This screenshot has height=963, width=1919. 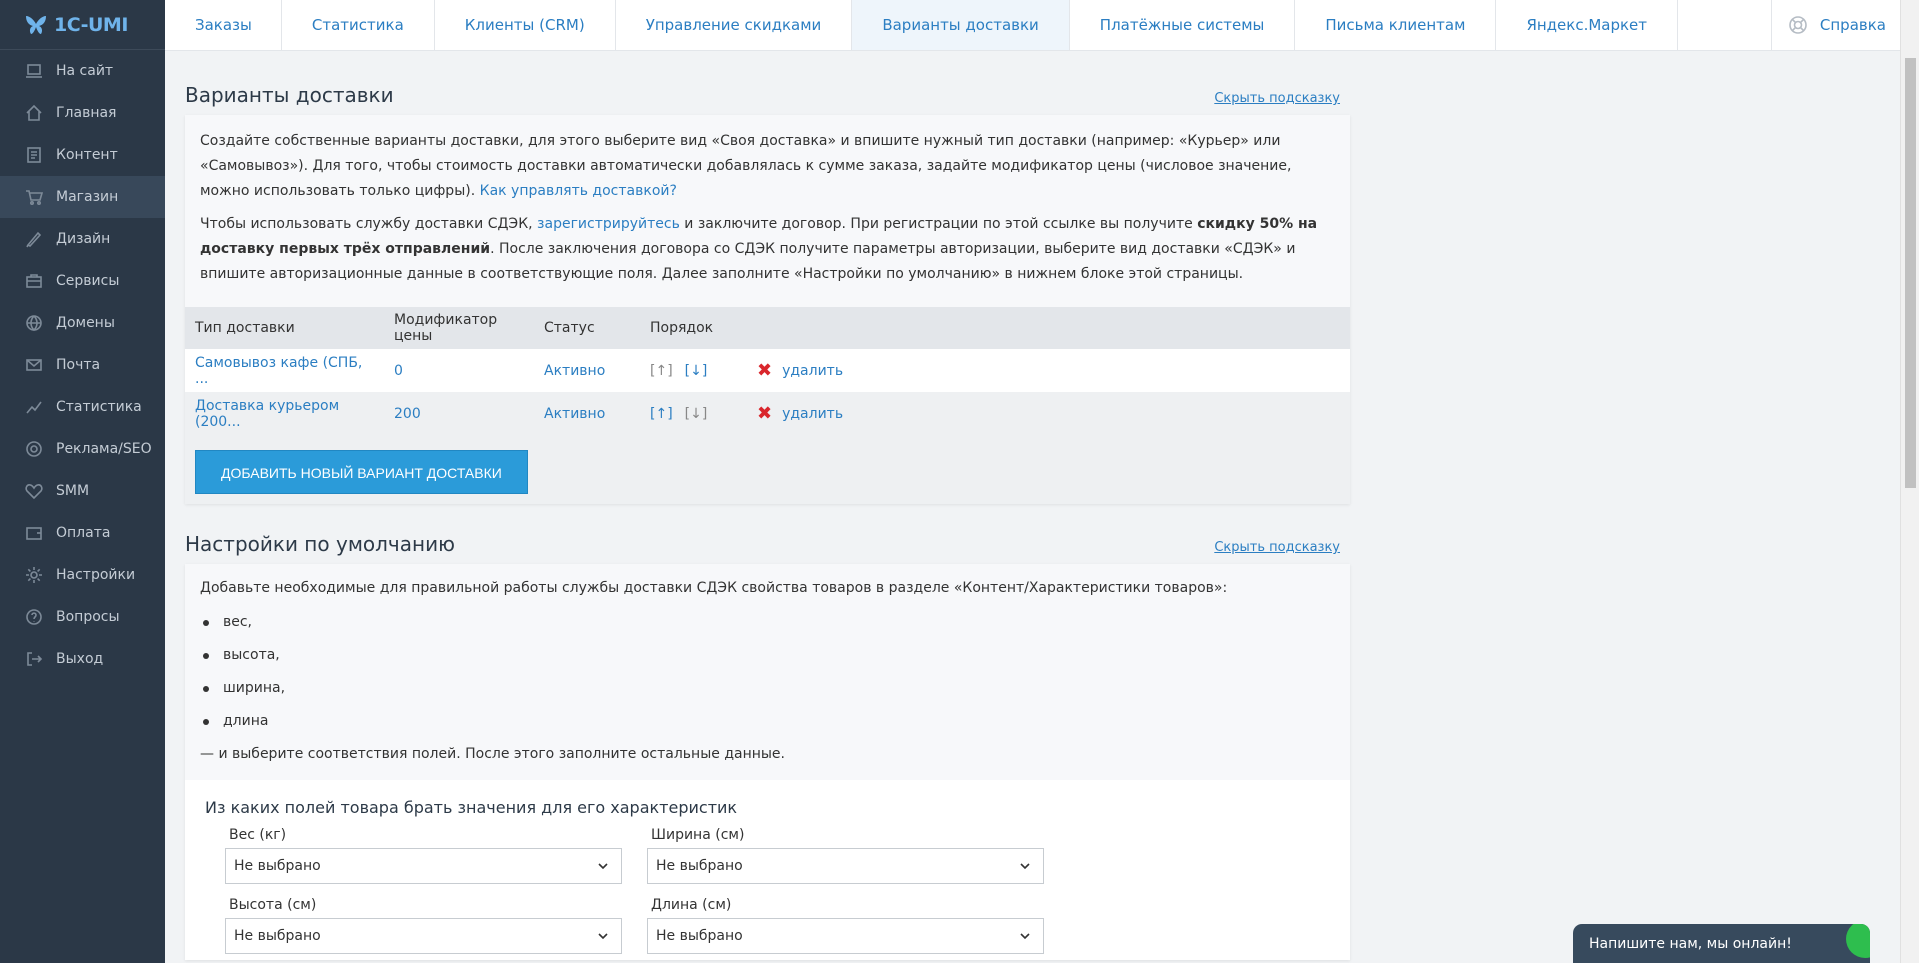 What do you see at coordinates (1852, 25) in the screenshot?
I see `help-label: Справка` at bounding box center [1852, 25].